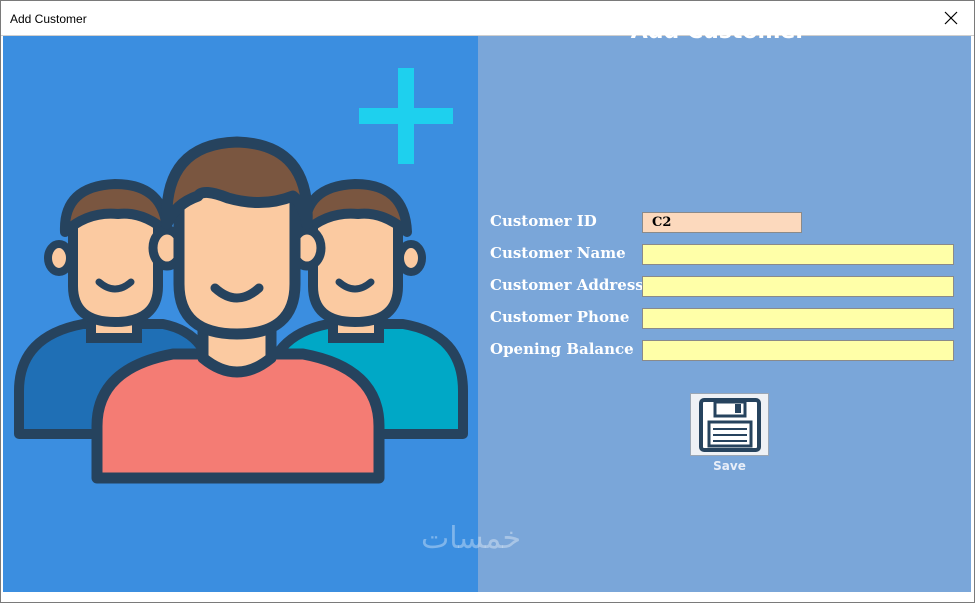  I want to click on floppy-disk-icon, so click(729, 424).